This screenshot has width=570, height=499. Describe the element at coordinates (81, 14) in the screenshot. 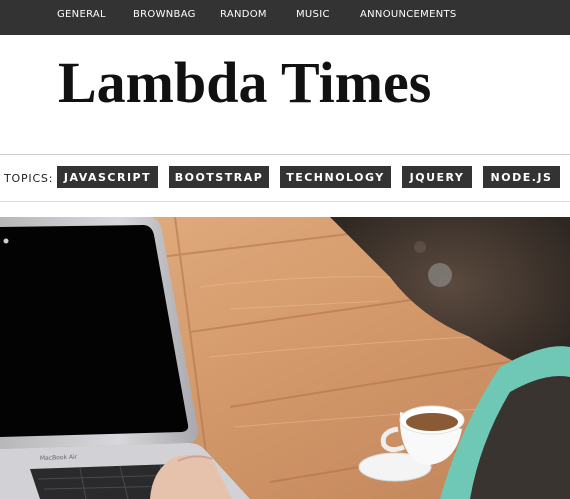

I see `nav-link-general: GENERAL` at that location.